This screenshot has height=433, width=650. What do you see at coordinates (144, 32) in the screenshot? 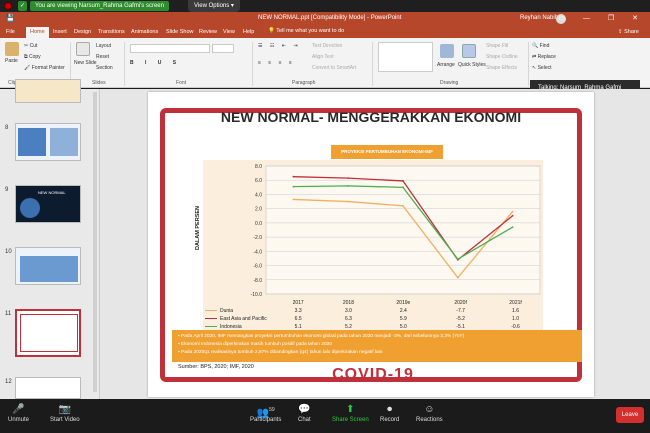
I see `tab-animations: Animations` at bounding box center [144, 32].